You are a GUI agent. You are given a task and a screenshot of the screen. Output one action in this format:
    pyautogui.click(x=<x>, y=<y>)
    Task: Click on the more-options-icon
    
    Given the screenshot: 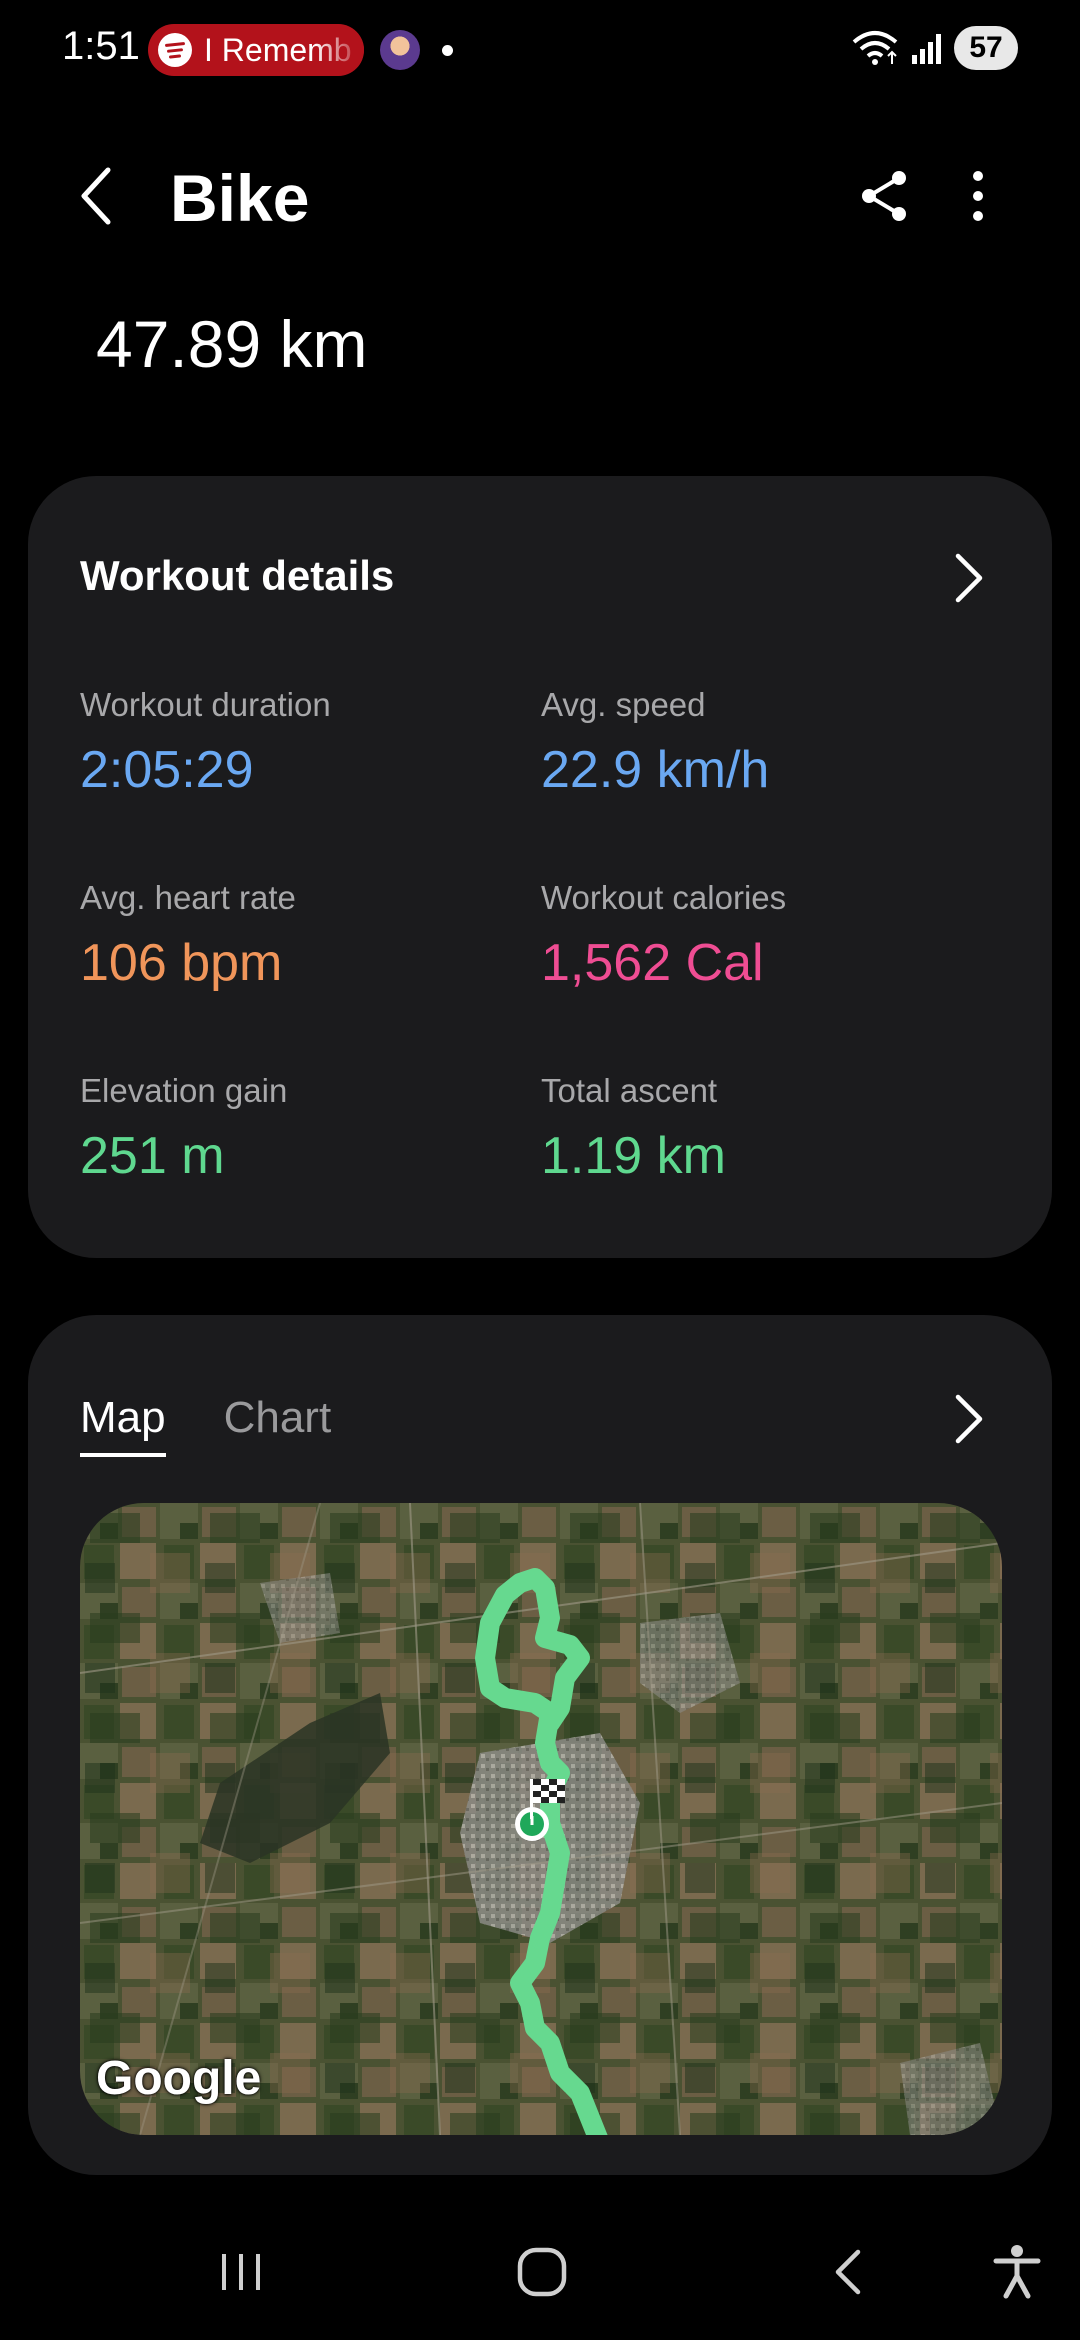 What is the action you would take?
    pyautogui.click(x=978, y=196)
    